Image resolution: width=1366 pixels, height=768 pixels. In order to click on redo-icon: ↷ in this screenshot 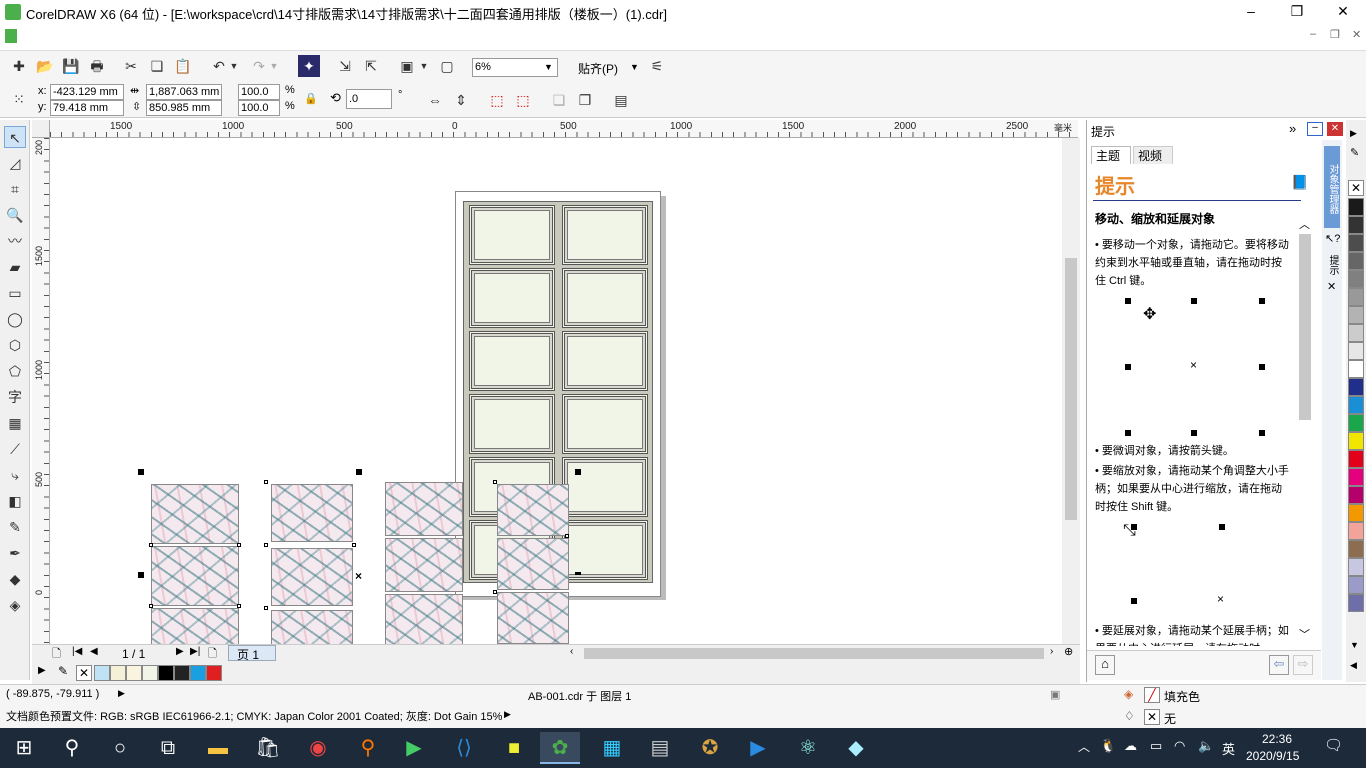, I will do `click(259, 66)`.